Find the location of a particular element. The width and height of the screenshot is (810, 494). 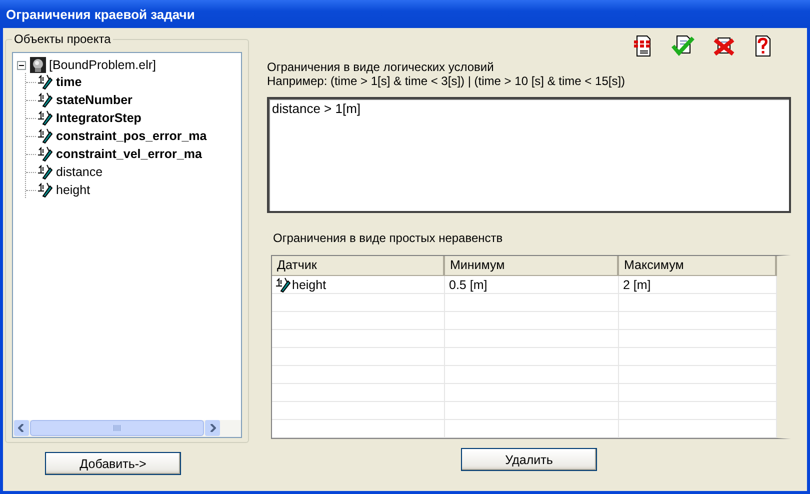

horizontal-scrollbar is located at coordinates (127, 428).